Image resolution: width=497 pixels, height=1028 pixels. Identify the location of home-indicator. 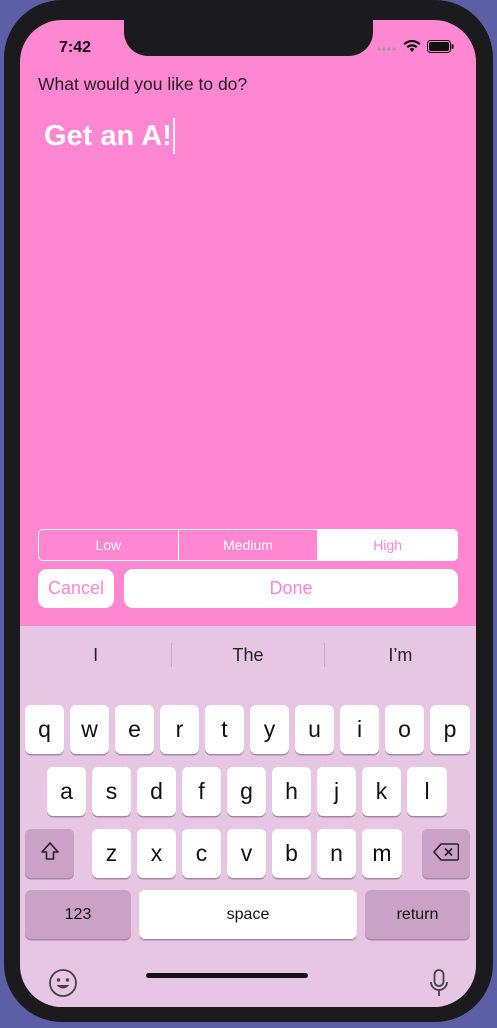
(227, 975).